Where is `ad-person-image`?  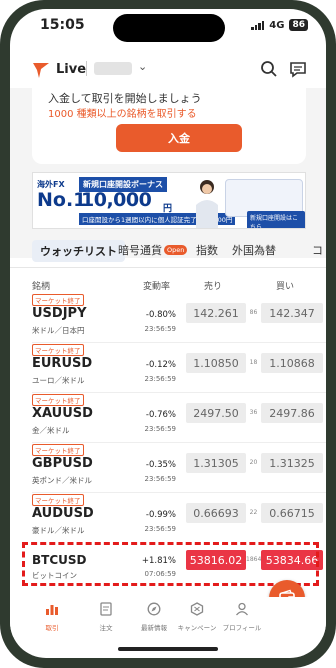 ad-person-image is located at coordinates (207, 204).